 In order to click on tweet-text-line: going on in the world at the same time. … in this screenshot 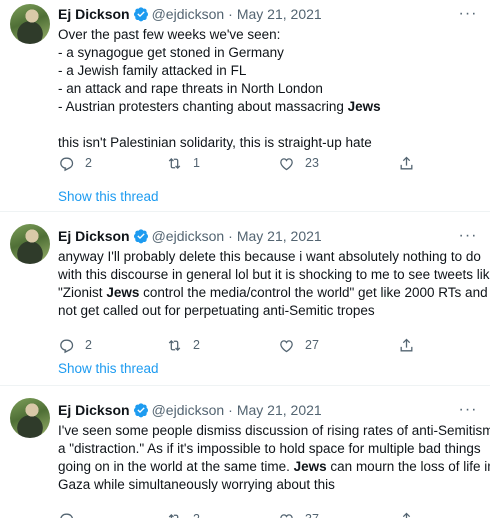, I will do `click(274, 467)`.